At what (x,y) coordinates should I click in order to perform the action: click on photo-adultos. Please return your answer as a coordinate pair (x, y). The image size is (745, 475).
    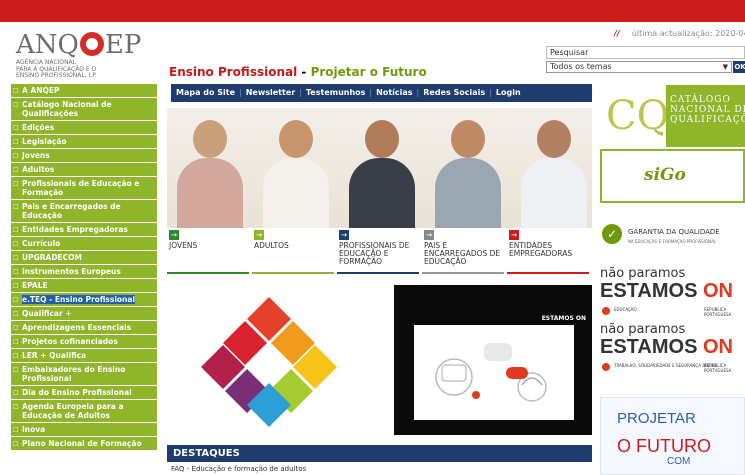
    Looking at the image, I should click on (296, 168).